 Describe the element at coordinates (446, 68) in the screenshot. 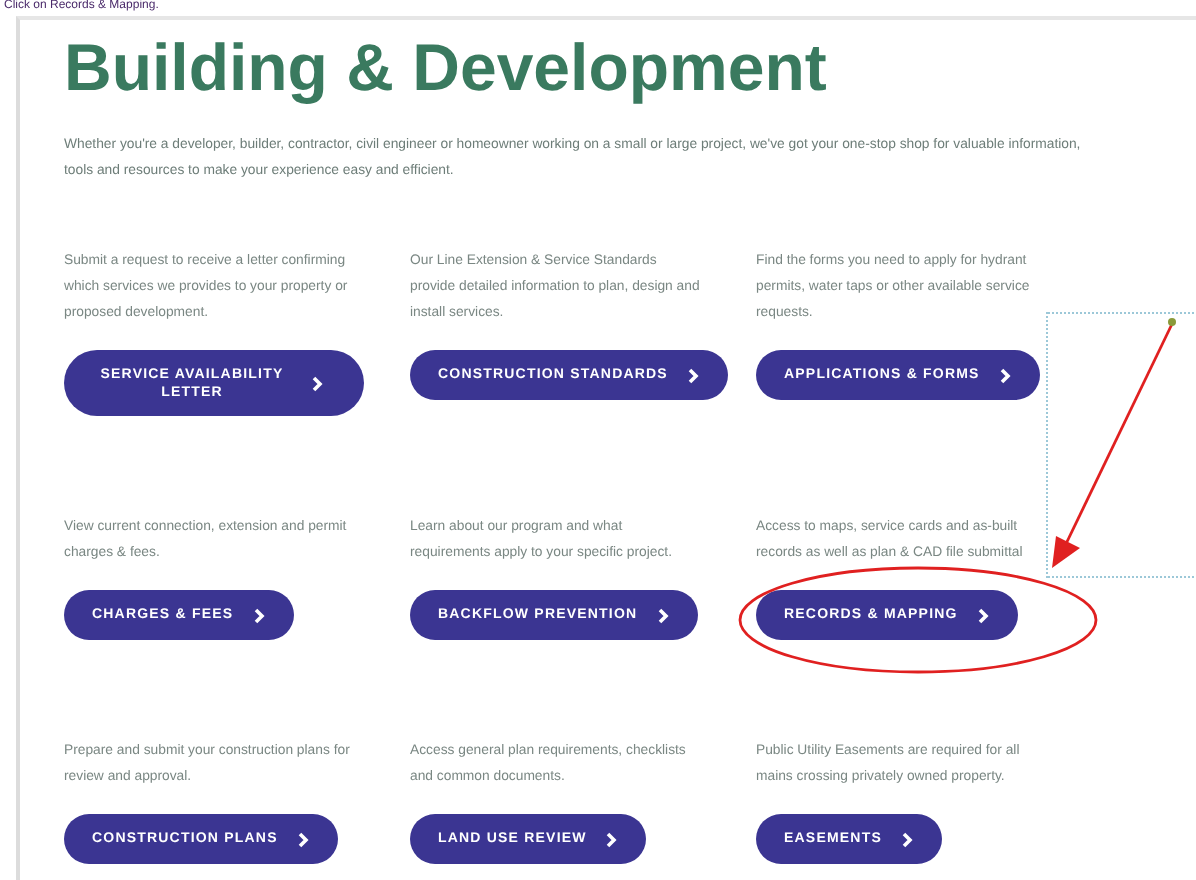

I see `page-title: Building & Development` at that location.